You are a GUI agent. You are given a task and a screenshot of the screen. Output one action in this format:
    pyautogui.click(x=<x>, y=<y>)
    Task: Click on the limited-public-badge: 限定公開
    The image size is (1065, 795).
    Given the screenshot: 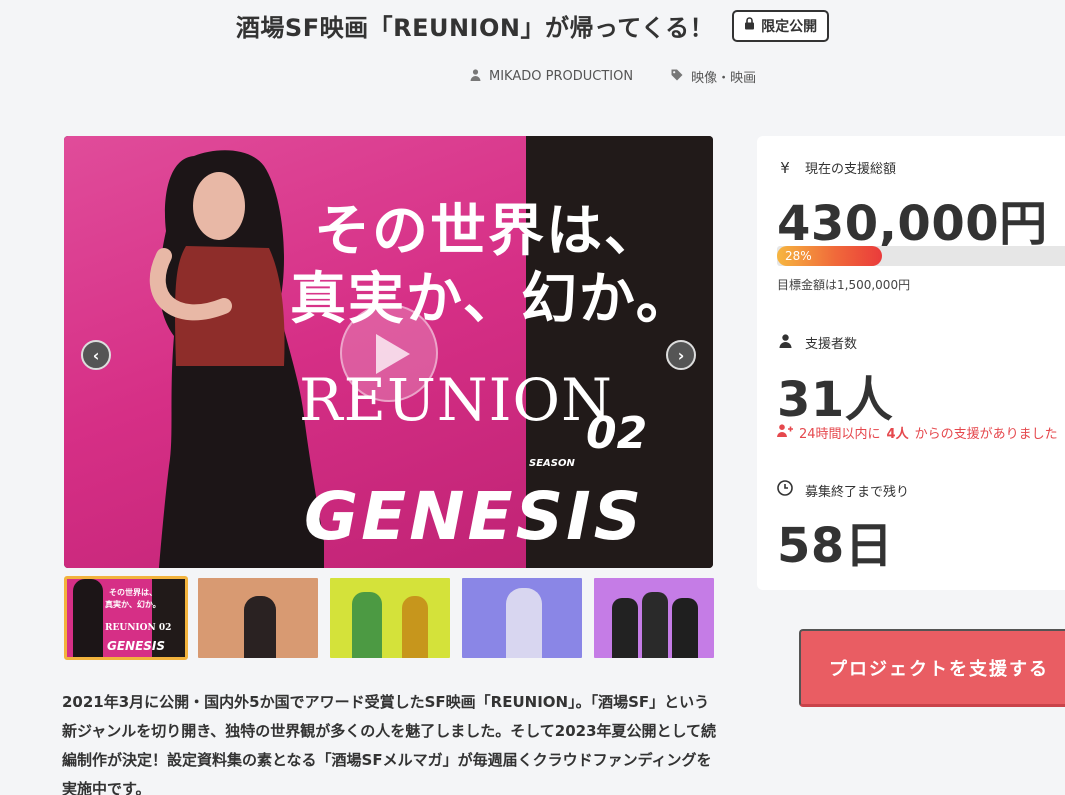 What is the action you would take?
    pyautogui.click(x=781, y=25)
    